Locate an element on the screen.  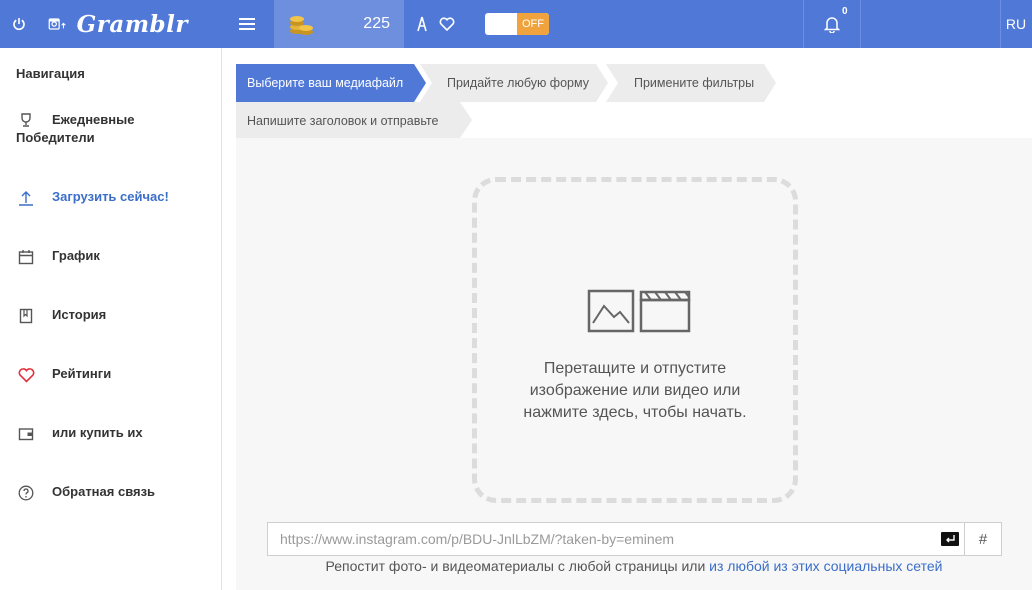
sidebar-item-daily-winners: Ежедневные Победители is located at coordinates (116, 128).